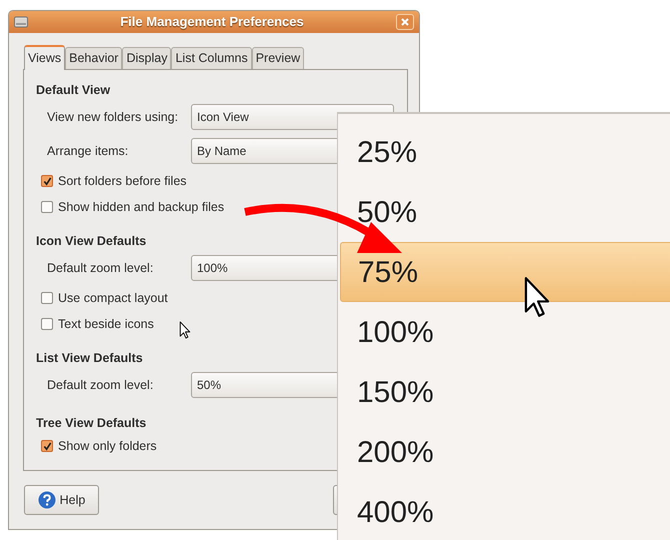 The image size is (670, 540). Describe the element at coordinates (74, 90) in the screenshot. I see `section-heading: Default View` at that location.